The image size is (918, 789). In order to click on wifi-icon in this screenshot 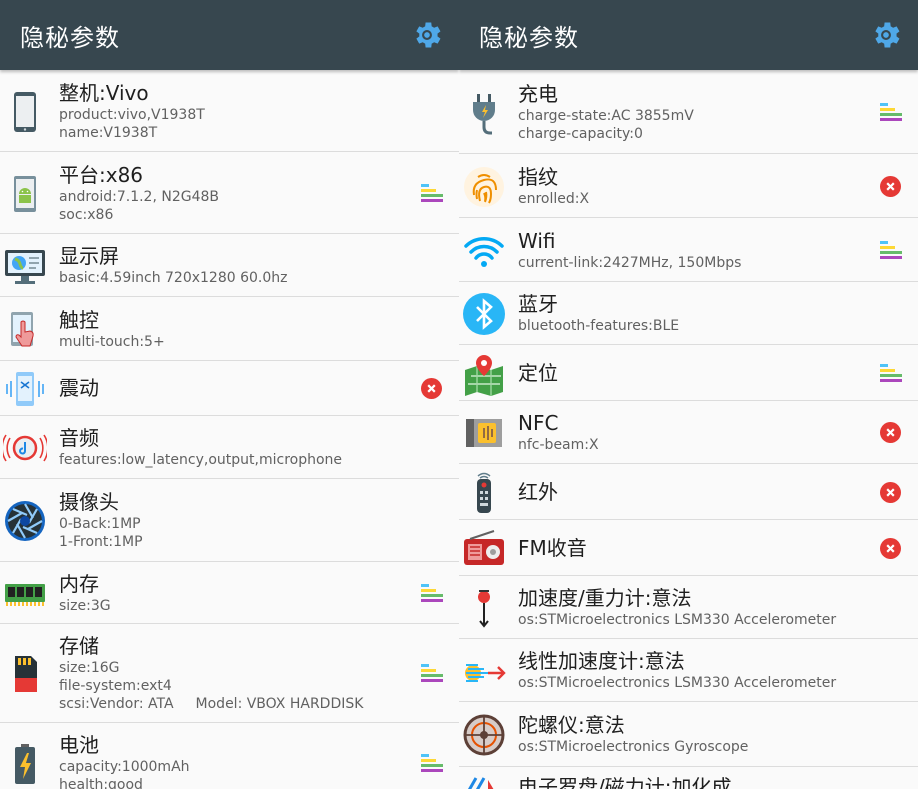, I will do `click(484, 251)`.